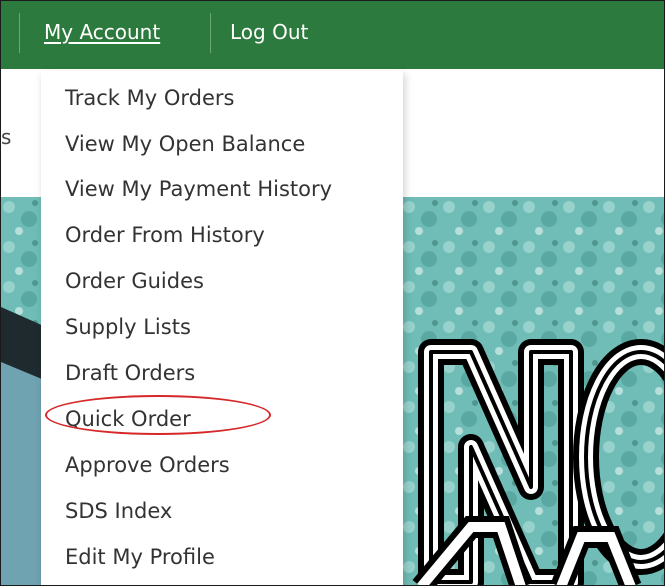  What do you see at coordinates (165, 235) in the screenshot?
I see `menu-item-order-from-history: Order From History` at bounding box center [165, 235].